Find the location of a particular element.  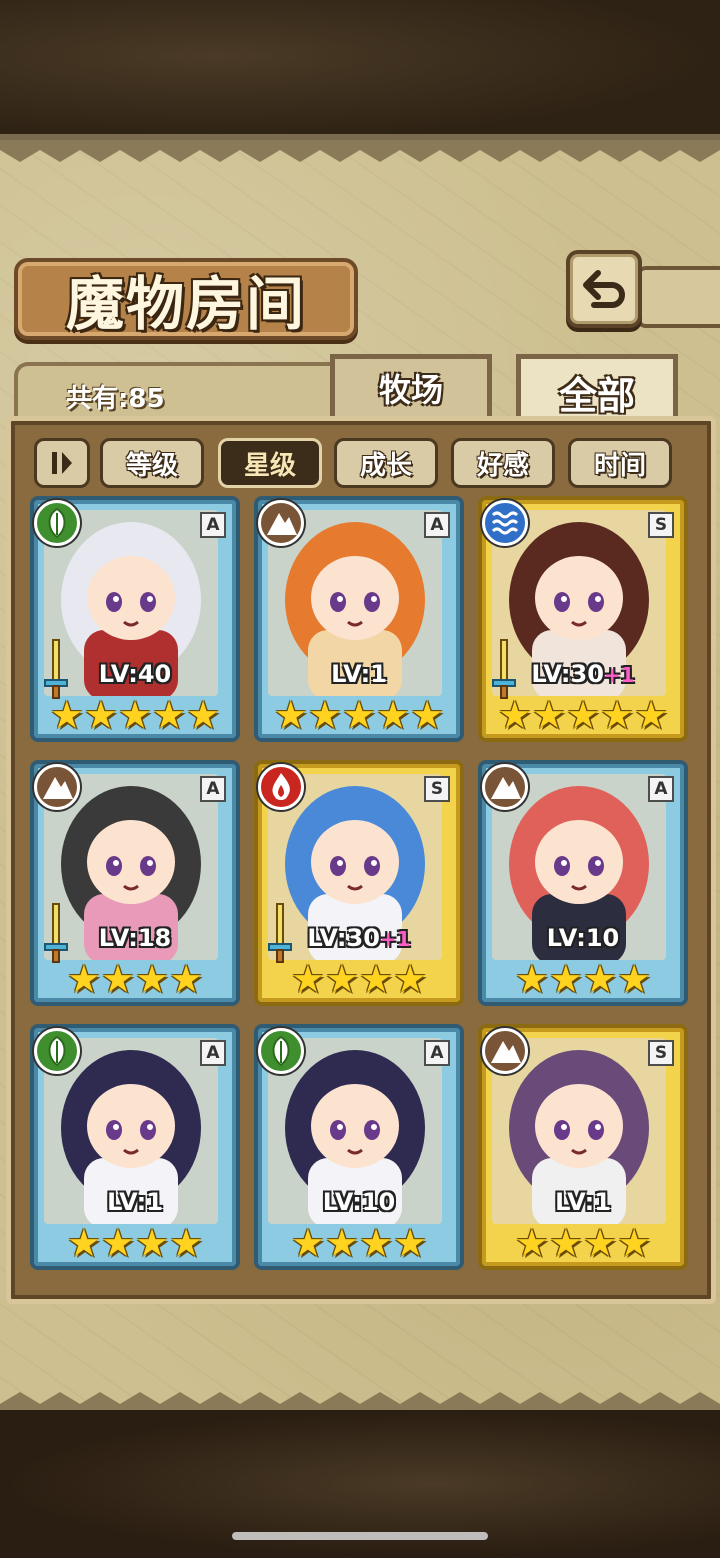

sort-time-button: 时间 is located at coordinates (620, 463).